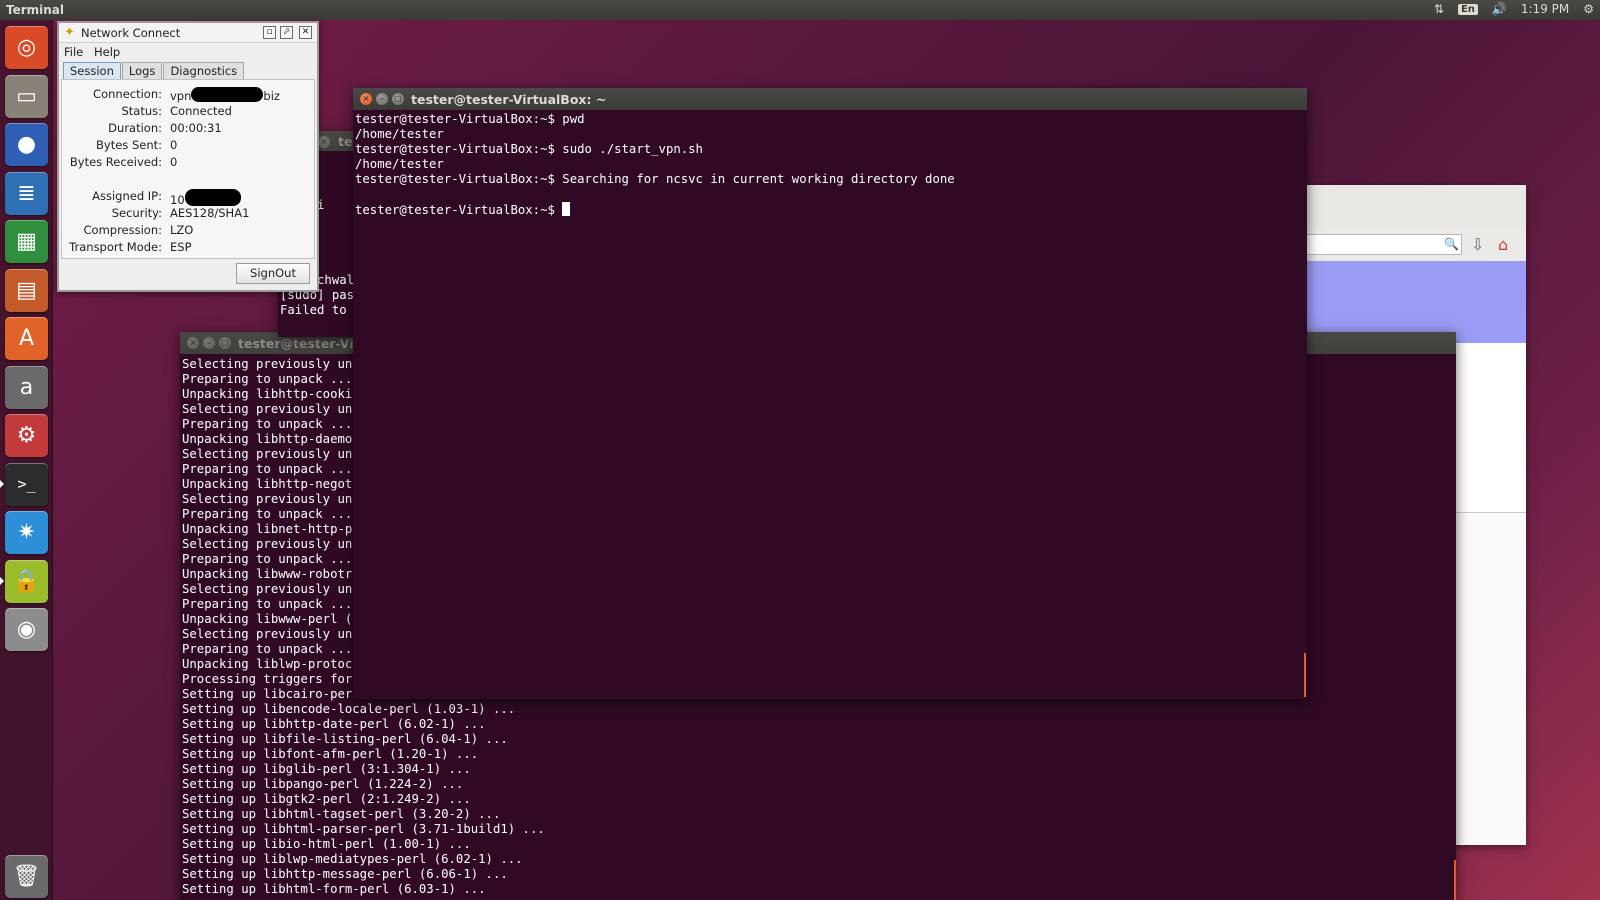  What do you see at coordinates (1371, 244) in the screenshot?
I see `browser-search-field: e 🔍` at bounding box center [1371, 244].